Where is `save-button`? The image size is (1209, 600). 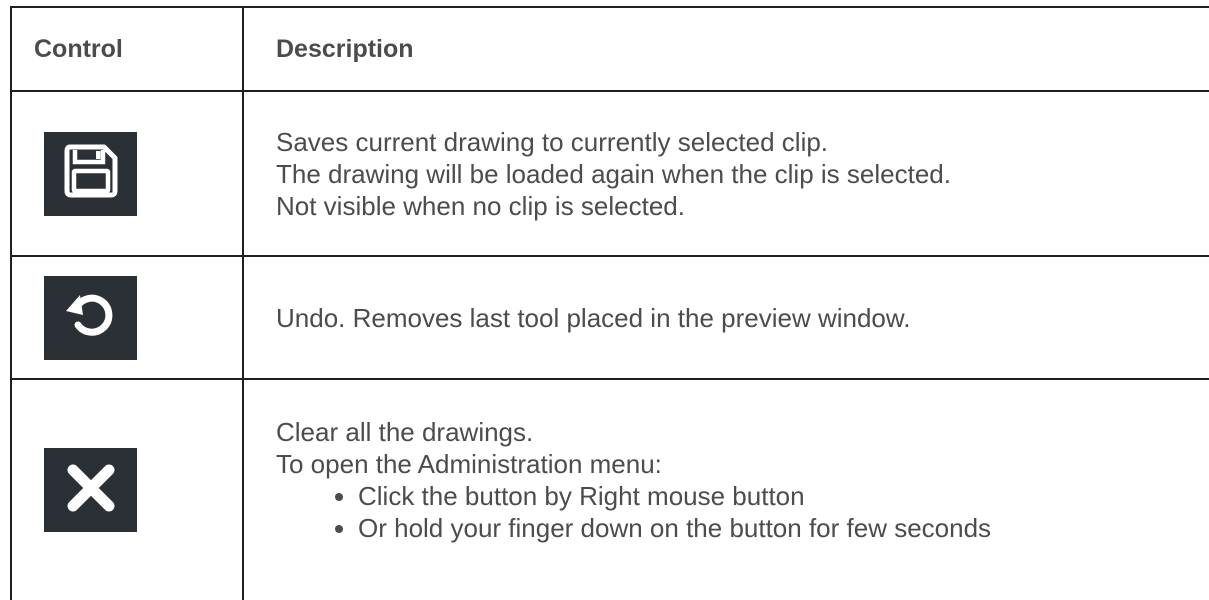
save-button is located at coordinates (90, 173).